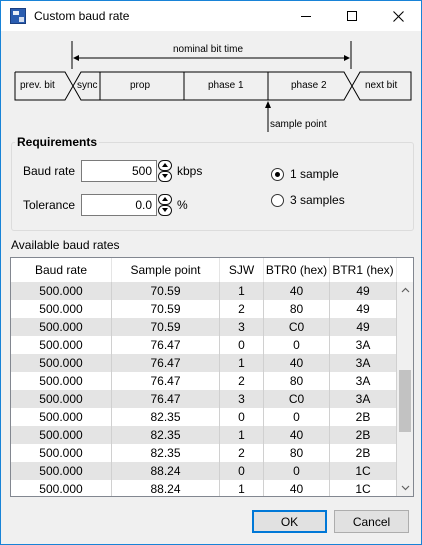 This screenshot has width=422, height=545. What do you see at coordinates (119, 205) in the screenshot?
I see `tolerance-input: 0.0` at bounding box center [119, 205].